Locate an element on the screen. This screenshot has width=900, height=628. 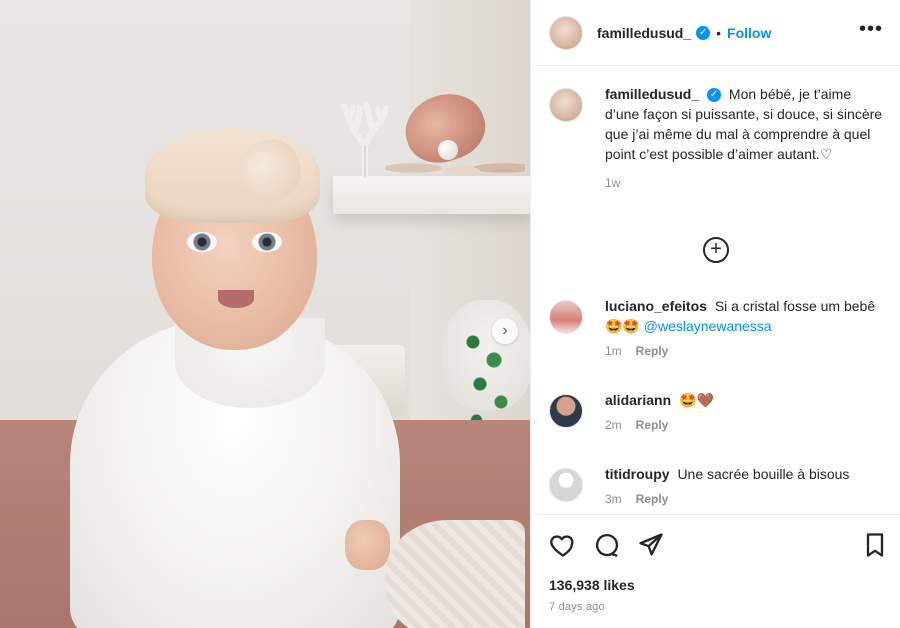
post-timestamp: 7 days ago is located at coordinates (577, 607).